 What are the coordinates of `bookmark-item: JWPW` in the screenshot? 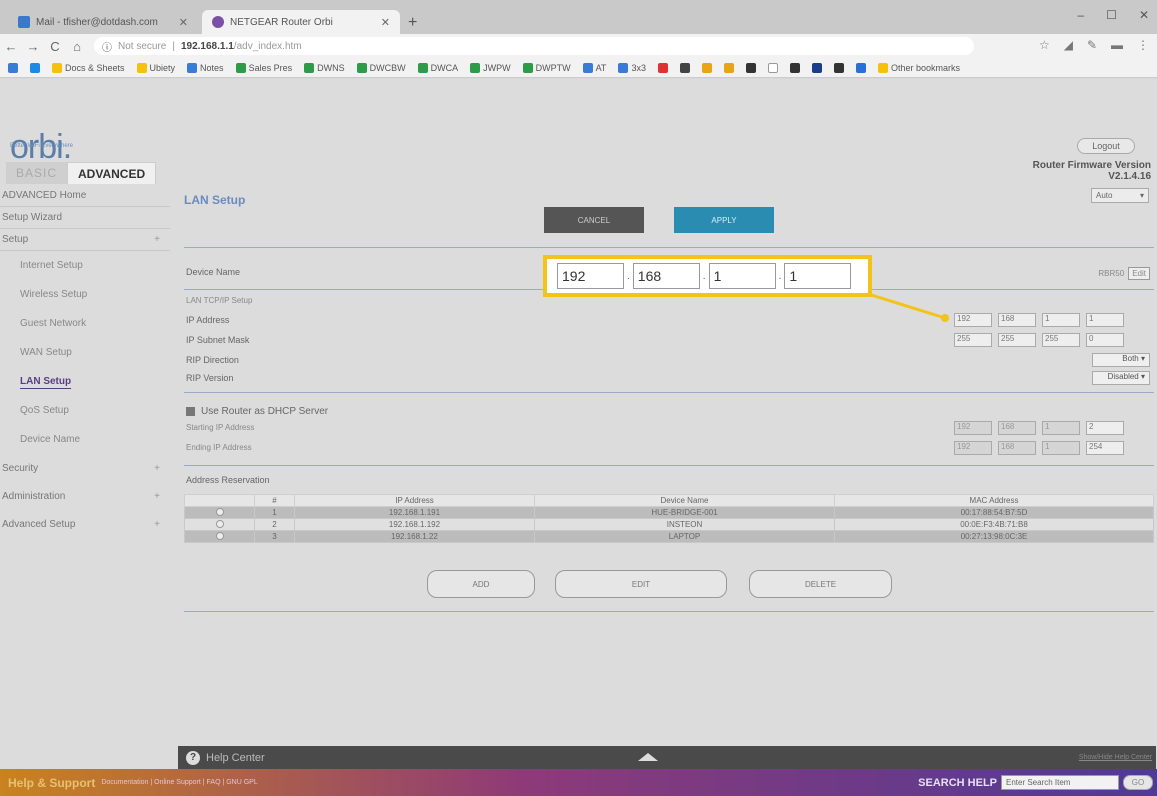 It's located at (490, 67).